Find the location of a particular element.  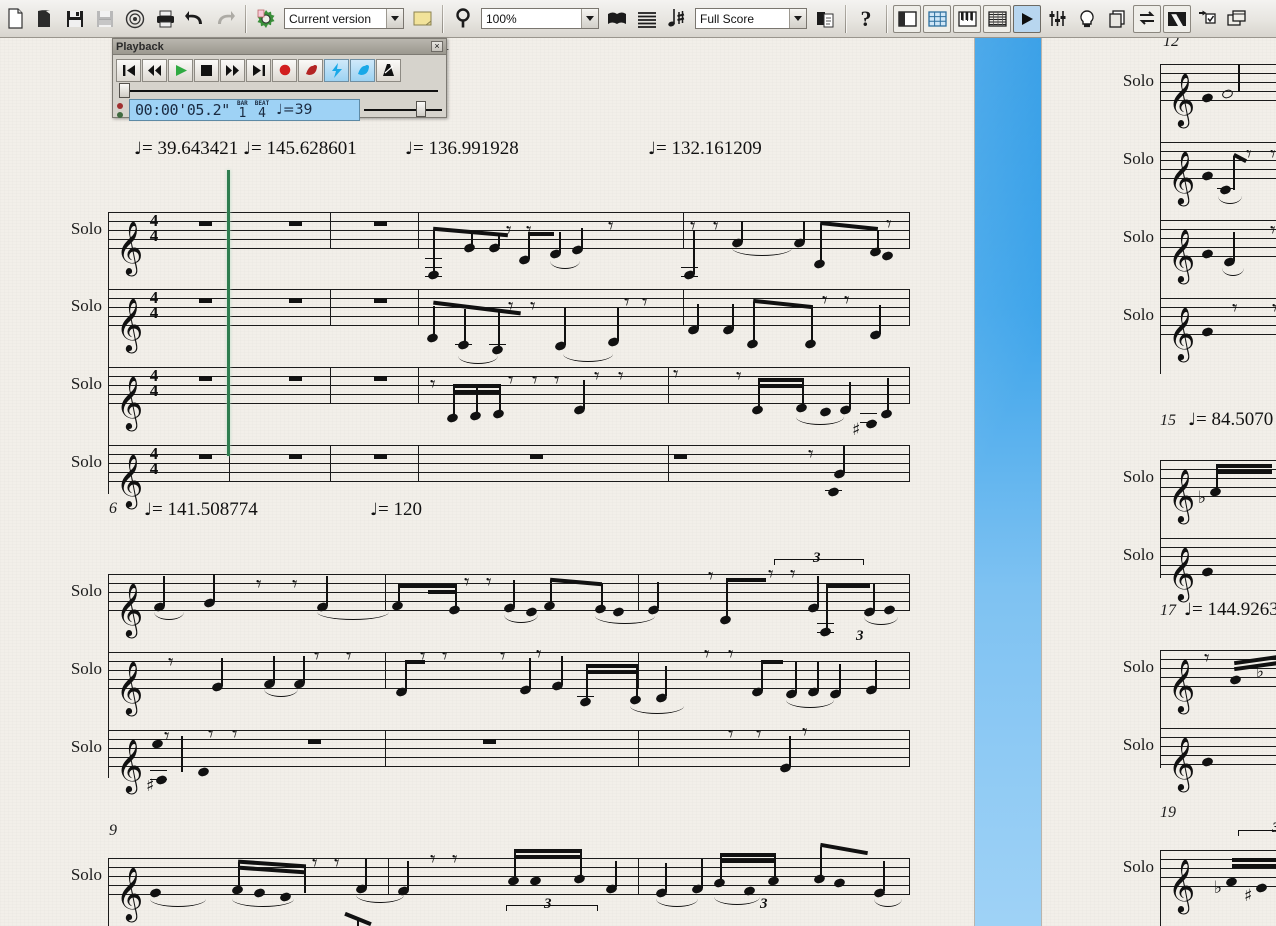

flexi-time-button is located at coordinates (336, 70).